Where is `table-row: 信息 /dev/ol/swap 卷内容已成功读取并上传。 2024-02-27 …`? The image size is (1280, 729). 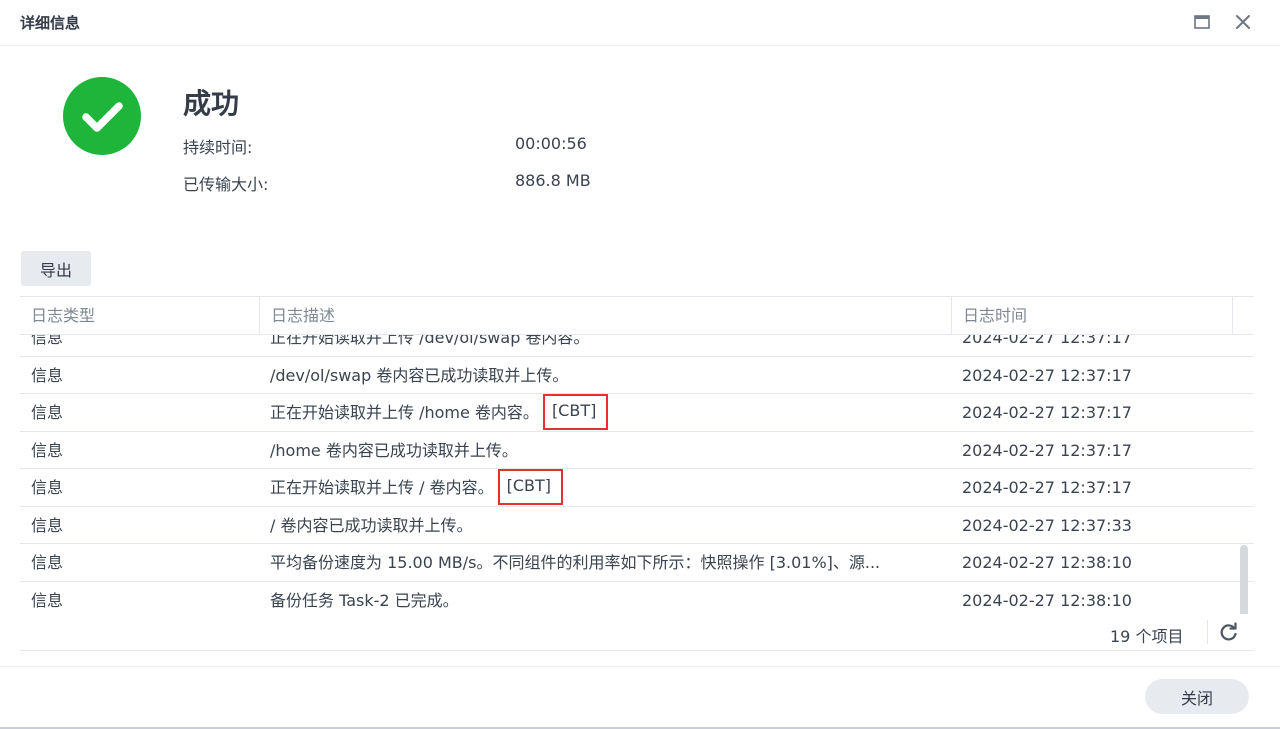 table-row: 信息 /dev/ol/swap 卷内容已成功读取并上传。 2024-02-27 … is located at coordinates (637, 375).